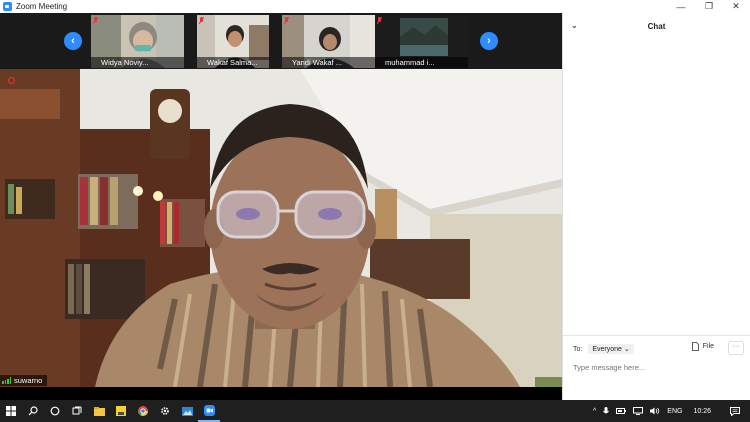  Describe the element at coordinates (695, 346) in the screenshot. I see `file-icon` at that location.